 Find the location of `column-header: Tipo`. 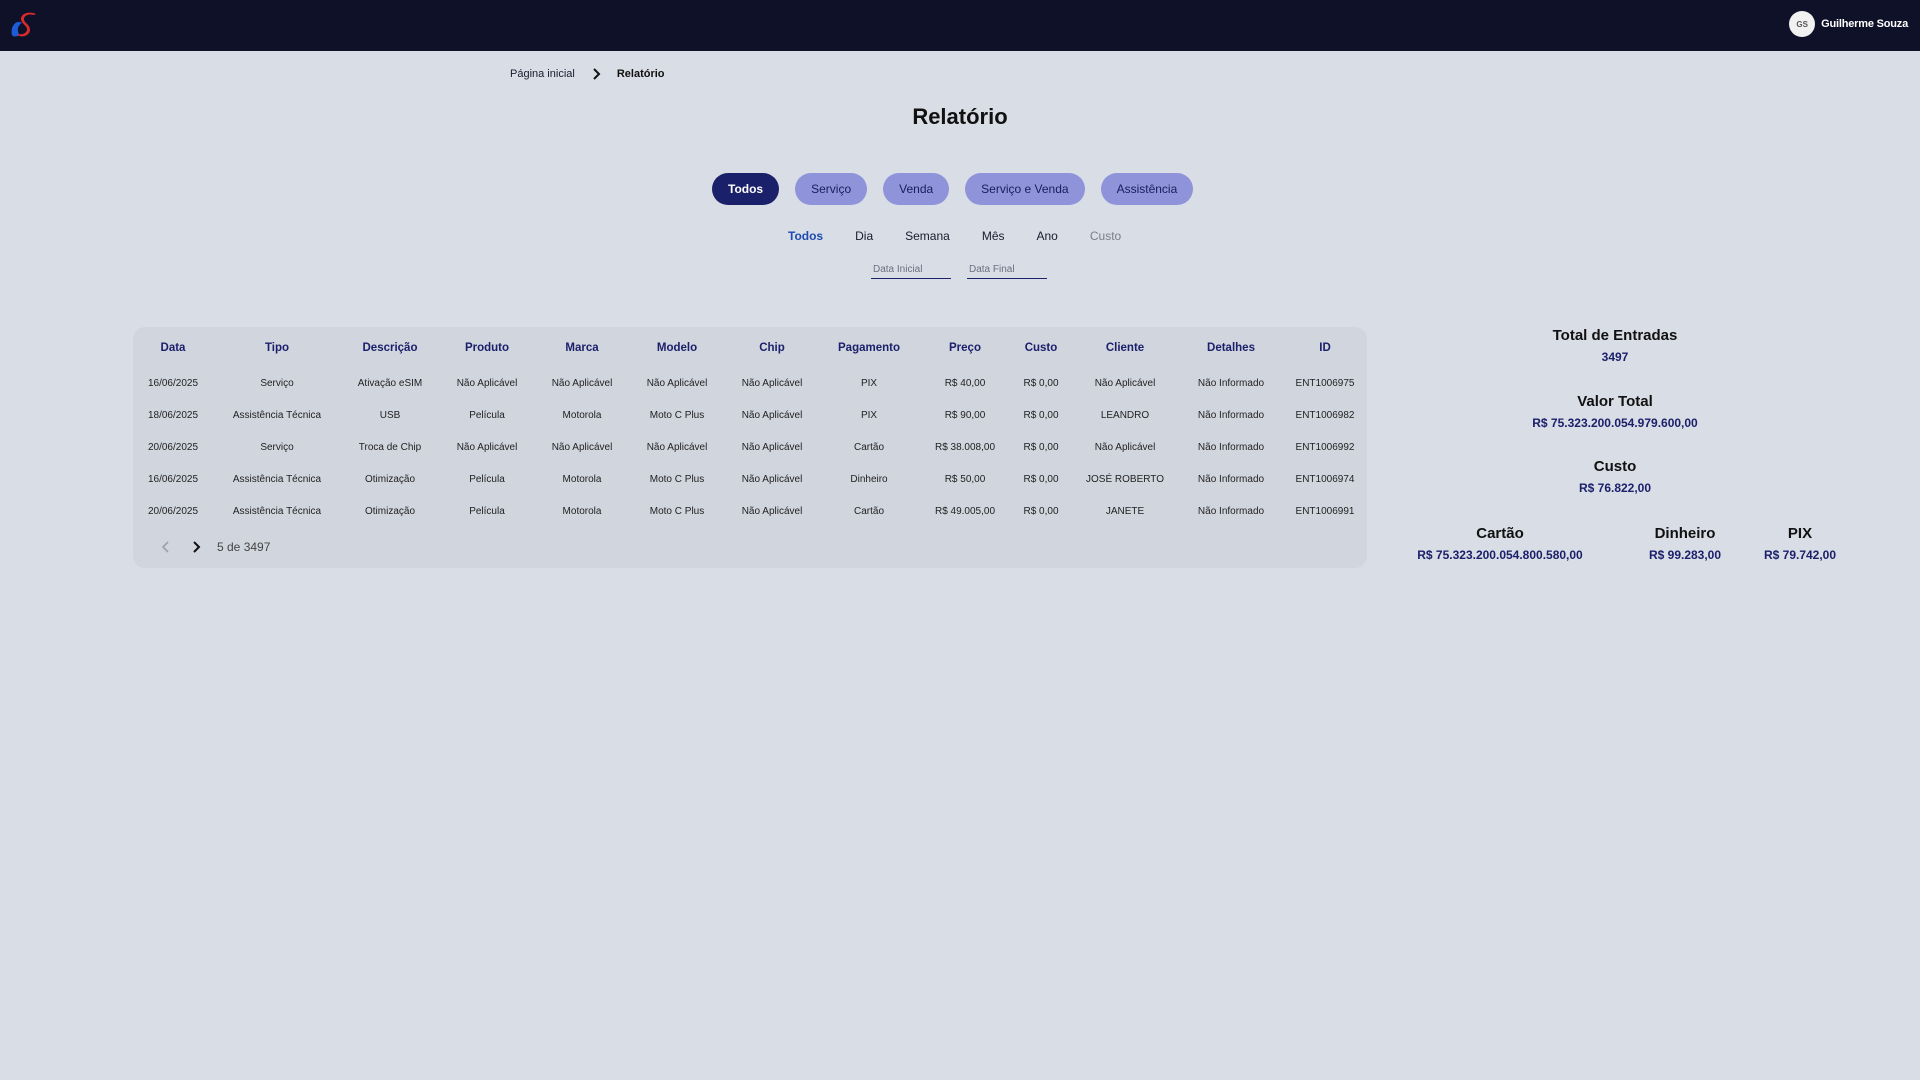

column-header: Tipo is located at coordinates (277, 347).